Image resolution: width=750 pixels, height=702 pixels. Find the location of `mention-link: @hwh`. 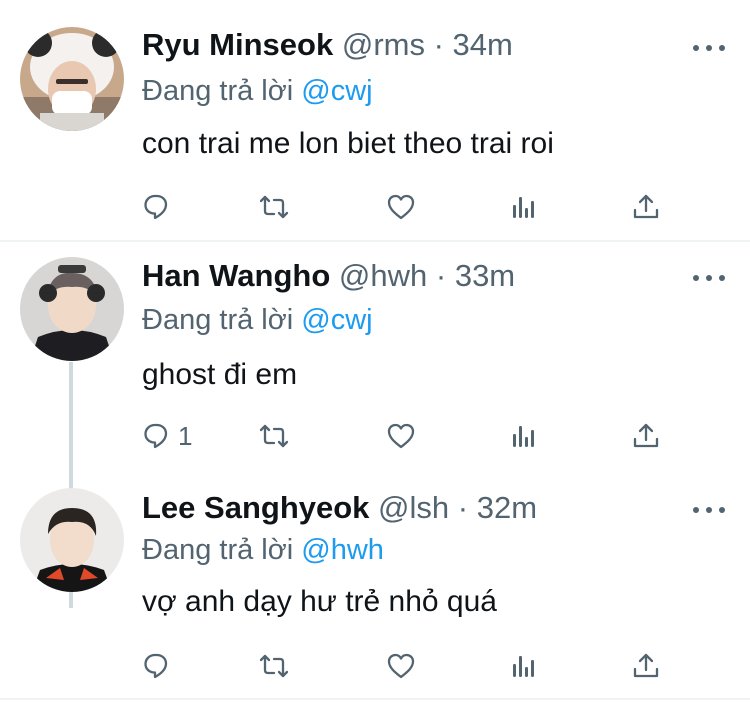

mention-link: @hwh is located at coordinates (342, 550).